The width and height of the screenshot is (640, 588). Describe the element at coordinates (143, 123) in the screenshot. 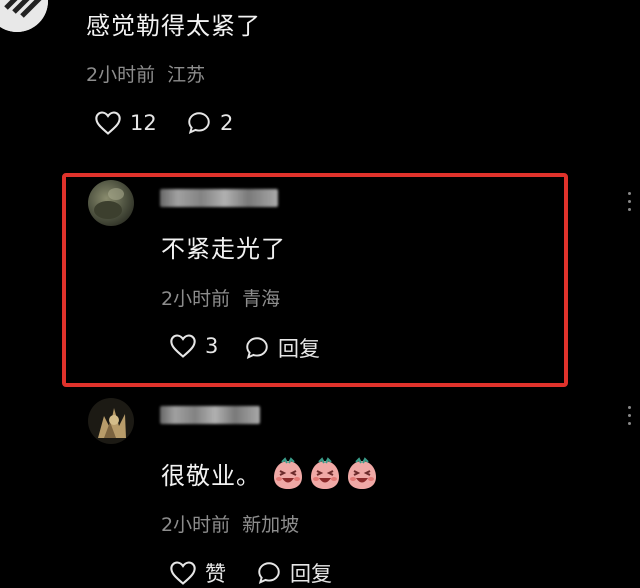

I see `like-count: 12` at that location.